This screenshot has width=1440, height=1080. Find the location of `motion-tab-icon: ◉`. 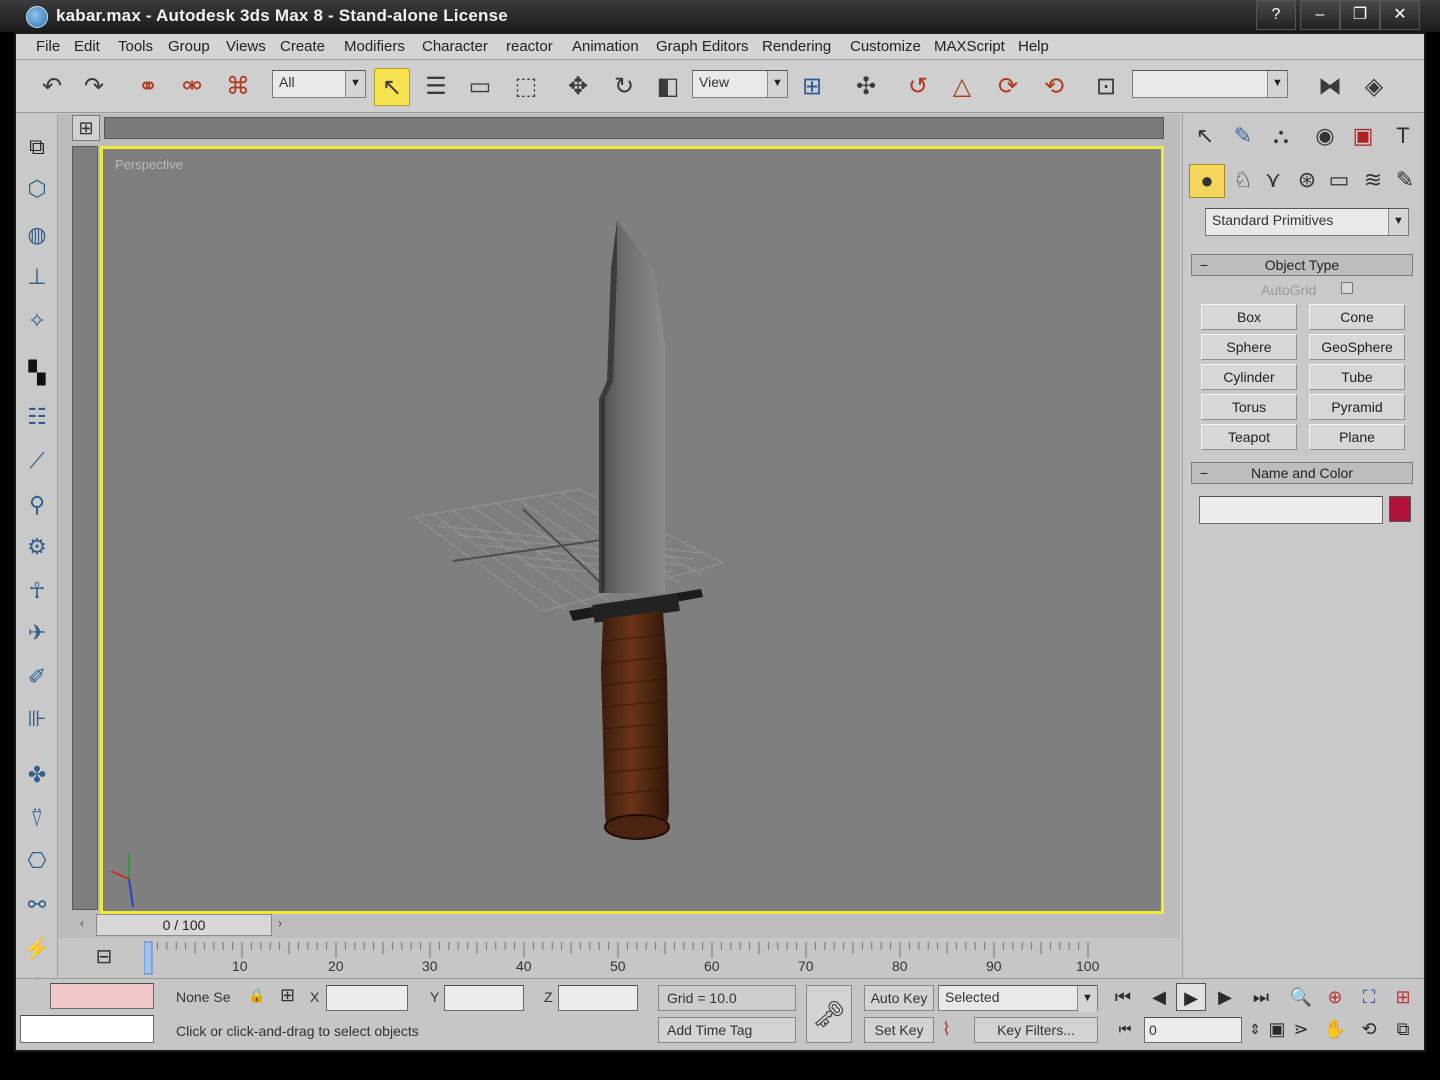

motion-tab-icon: ◉ is located at coordinates (1325, 137).